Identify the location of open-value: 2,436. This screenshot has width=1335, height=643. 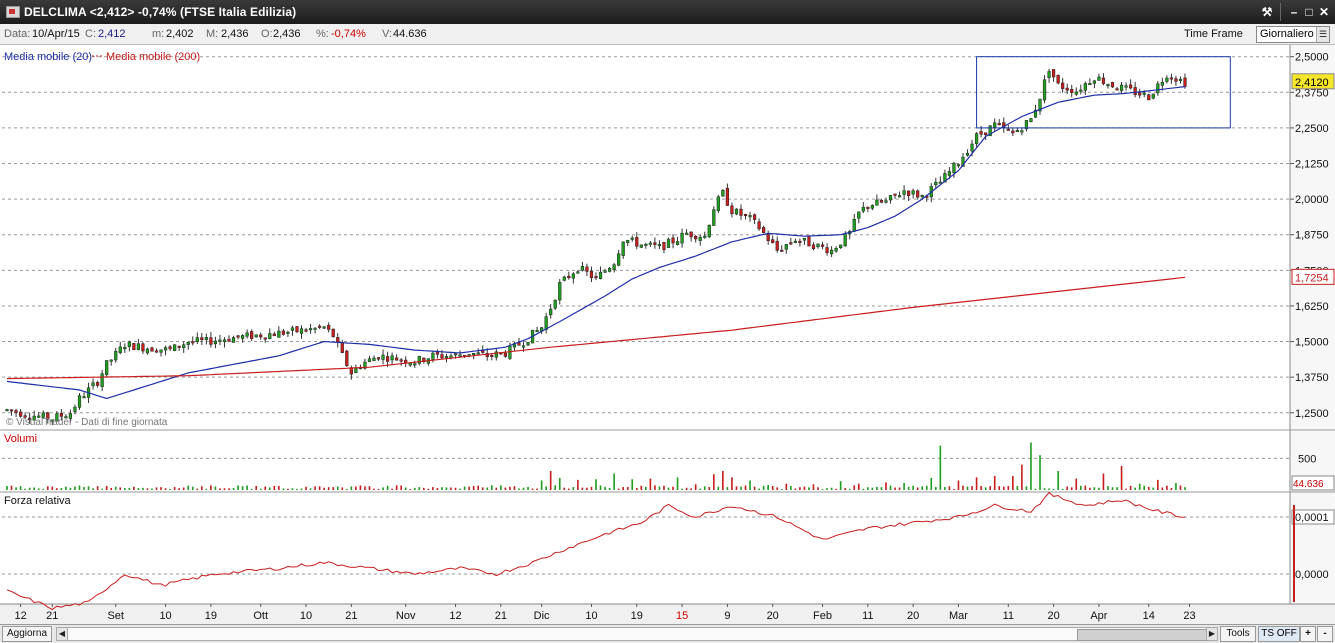
(287, 34).